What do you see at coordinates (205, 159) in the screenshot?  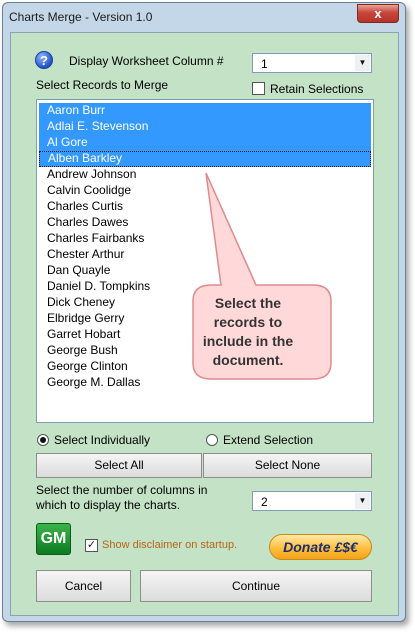 I see `list-item: Alben Barkley` at bounding box center [205, 159].